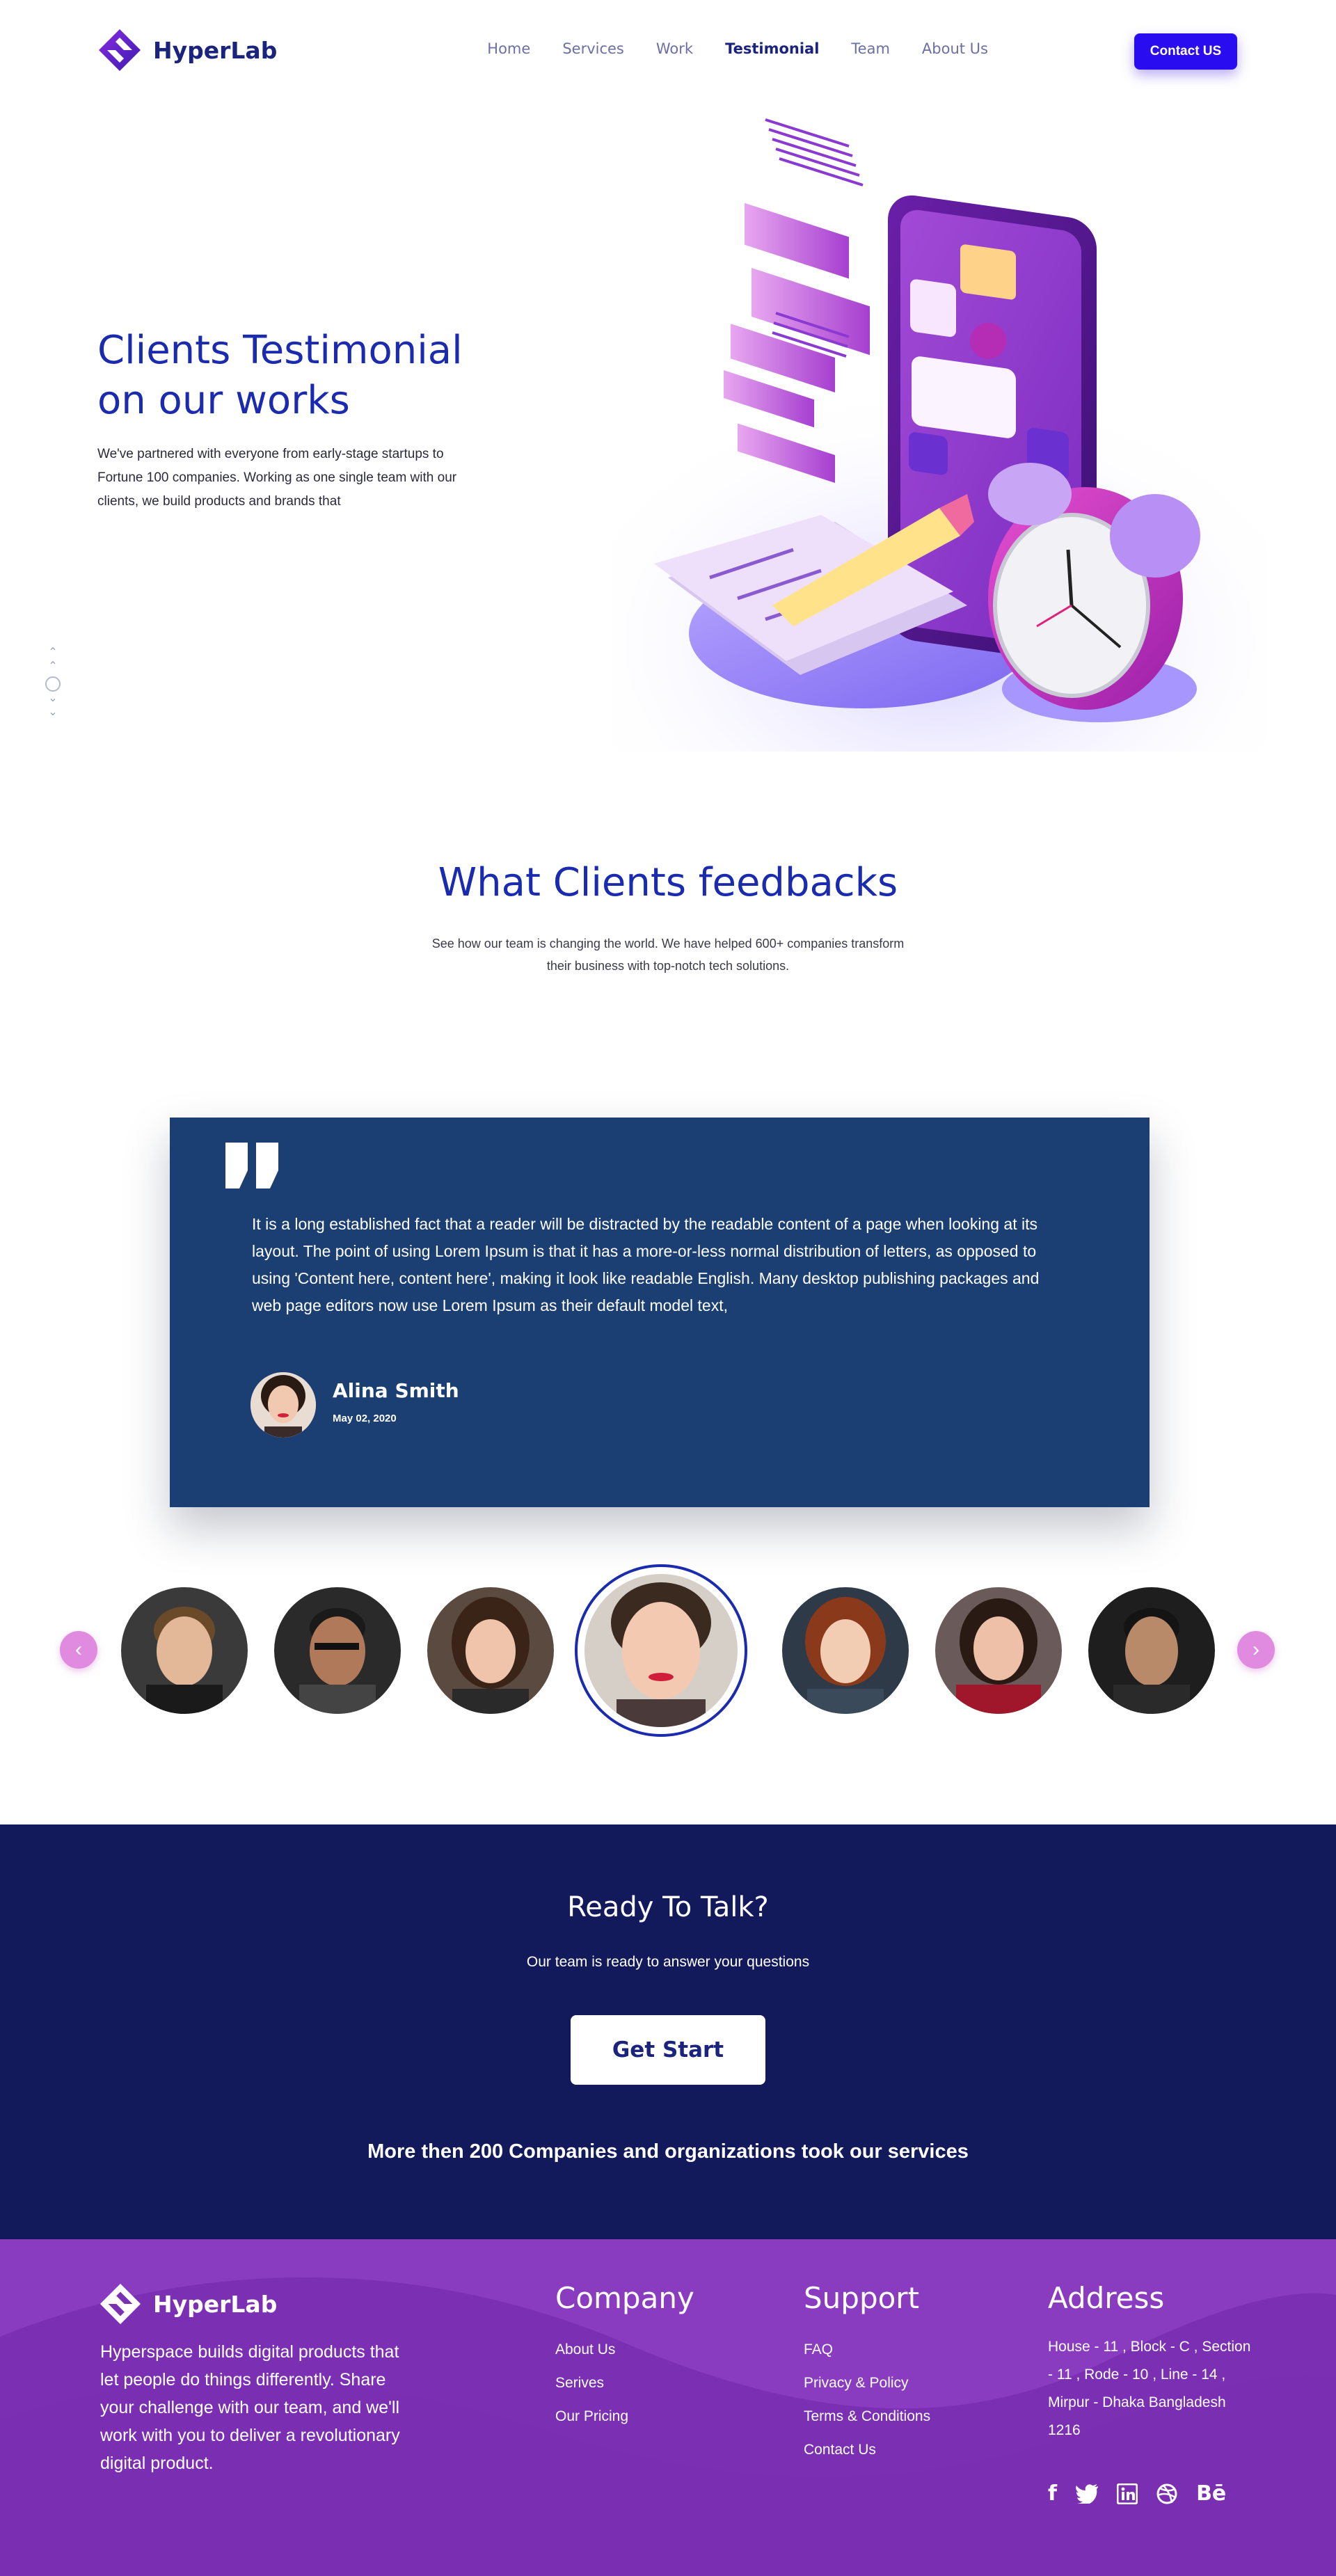 The height and width of the screenshot is (2576, 1336). I want to click on testimonial-author: Alina Smith, so click(396, 1390).